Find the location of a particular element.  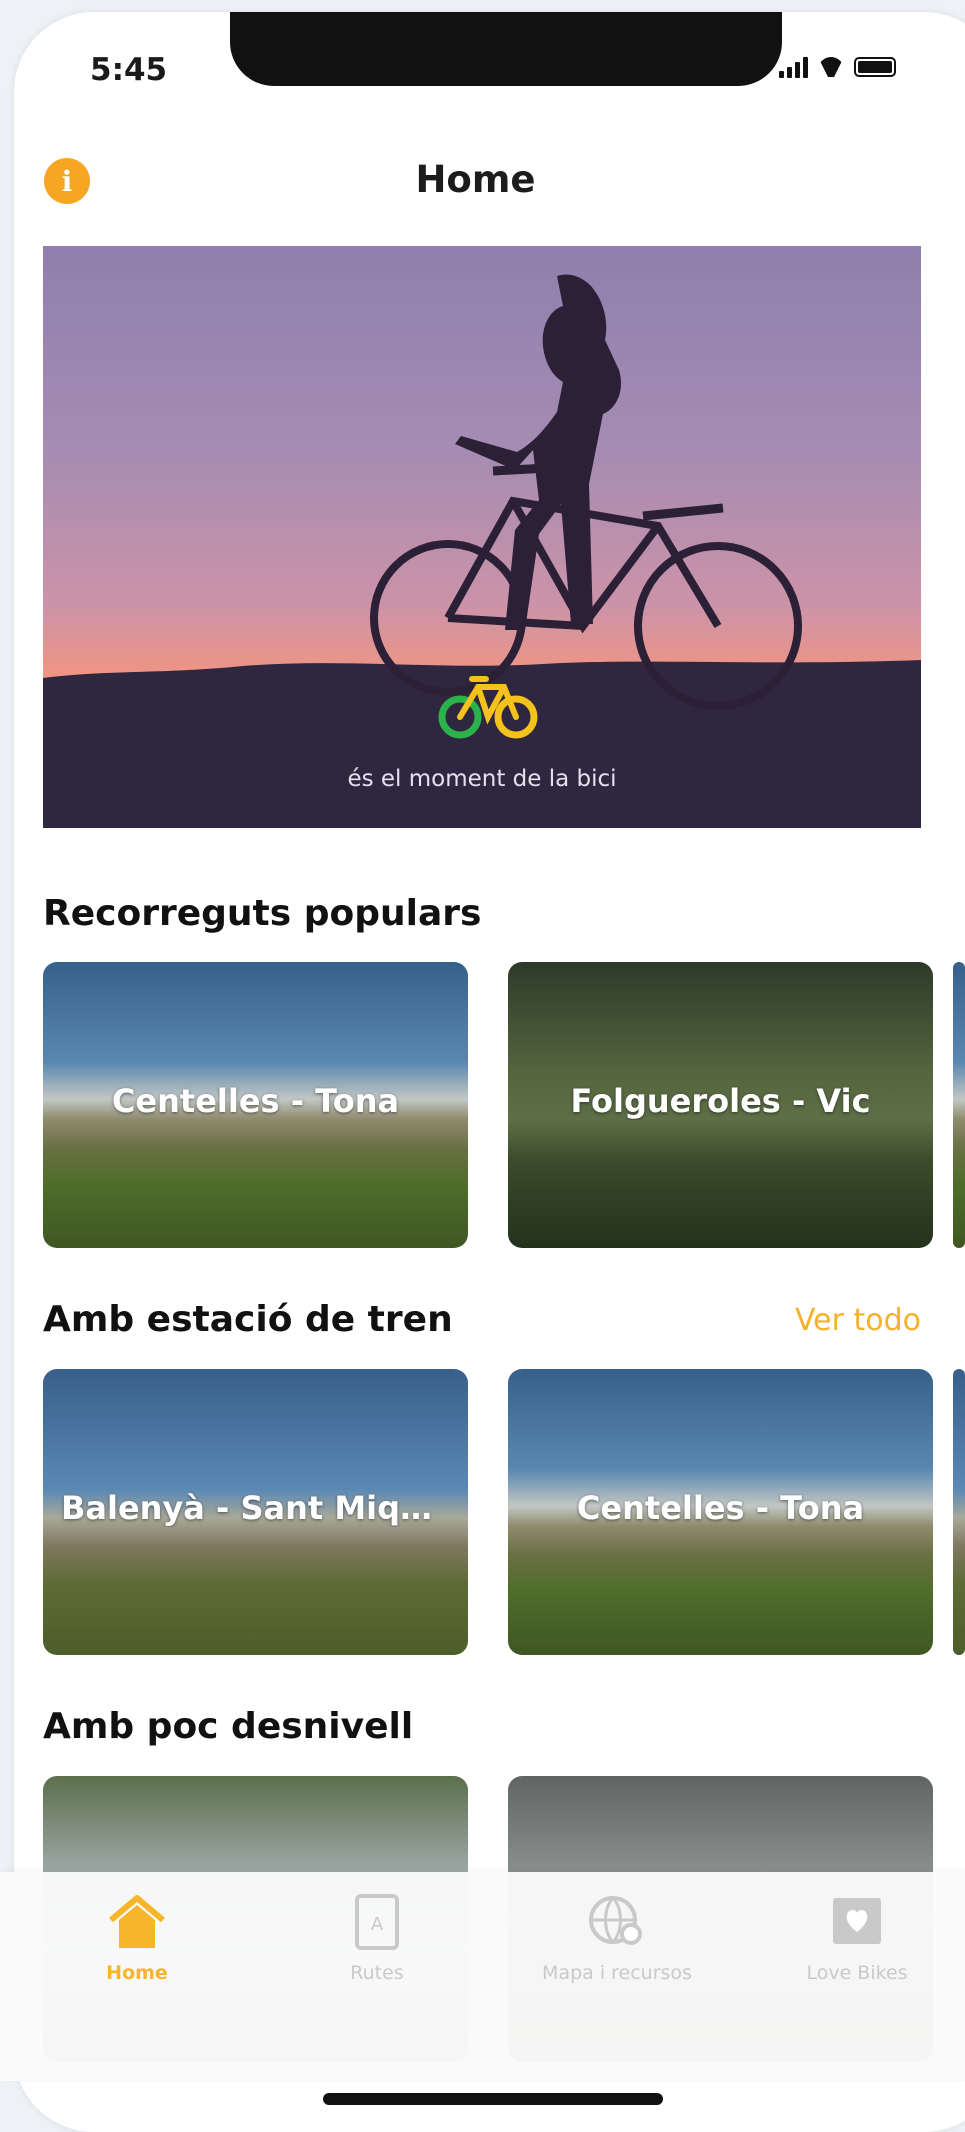

tab-bar: Home A Rutes Mapa i recursos Love Bikes is located at coordinates (482, 1976).